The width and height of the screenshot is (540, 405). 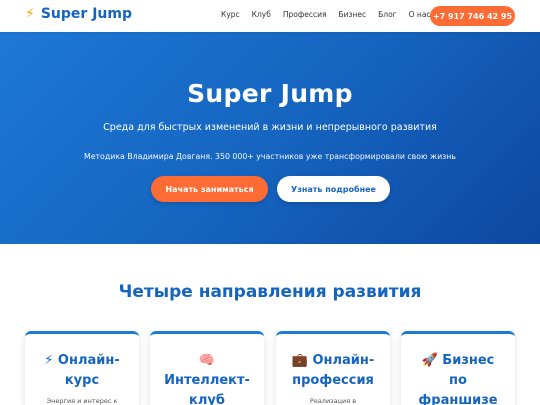 What do you see at coordinates (270, 292) in the screenshot?
I see `directions-title: Четыре направления развития` at bounding box center [270, 292].